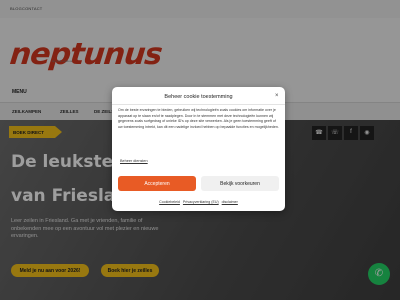 Image resolution: width=400 pixels, height=300 pixels. I want to click on cookie-dialog-title: Beheer cookie toestemming, so click(198, 97).